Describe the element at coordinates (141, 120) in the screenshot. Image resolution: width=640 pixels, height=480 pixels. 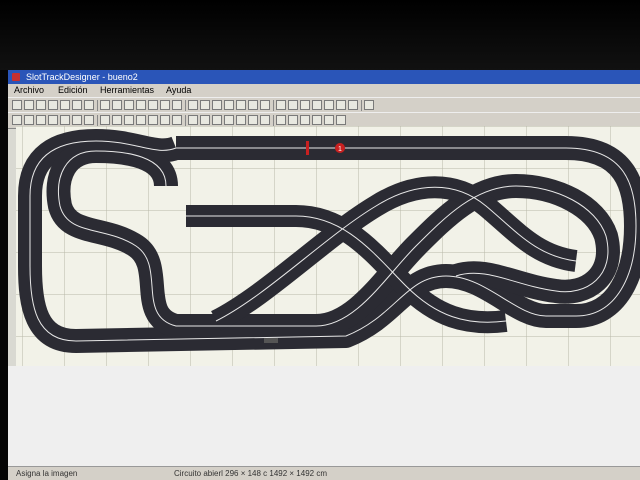
I see `tool-11-icon` at that location.